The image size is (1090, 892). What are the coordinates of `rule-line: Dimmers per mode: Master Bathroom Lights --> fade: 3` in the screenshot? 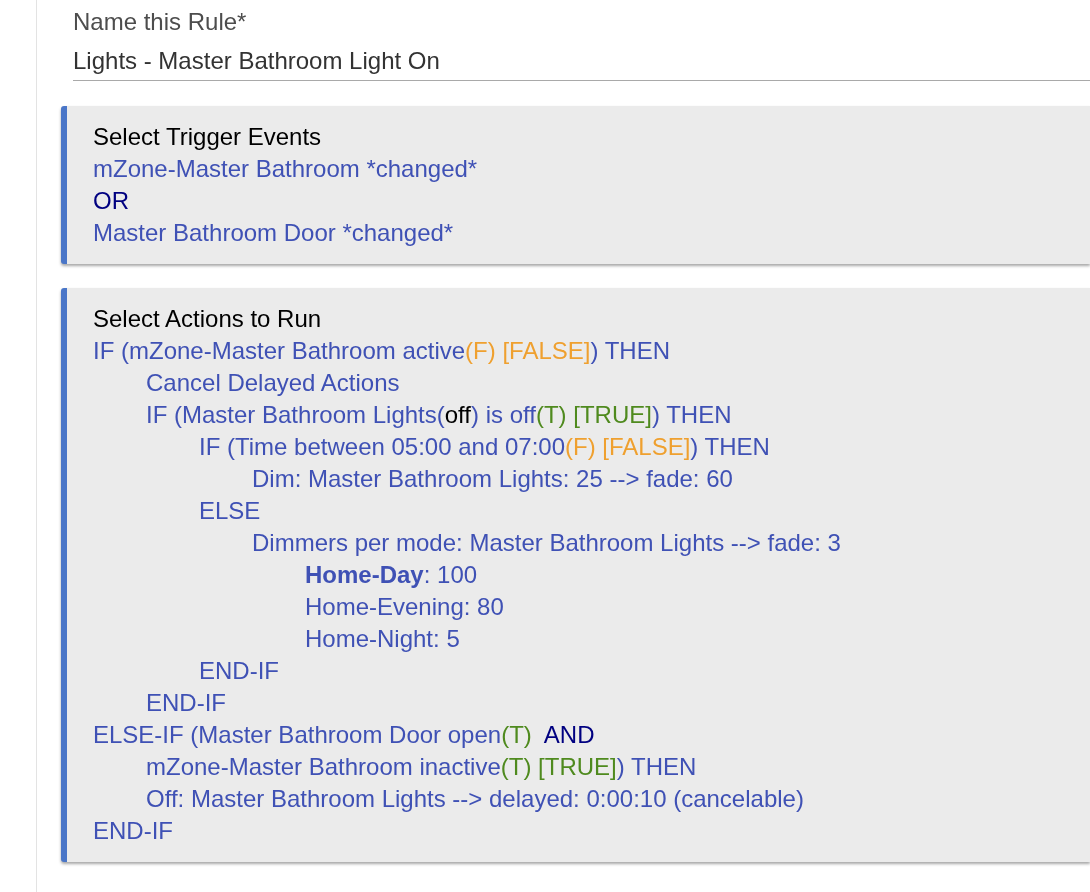 It's located at (546, 543).